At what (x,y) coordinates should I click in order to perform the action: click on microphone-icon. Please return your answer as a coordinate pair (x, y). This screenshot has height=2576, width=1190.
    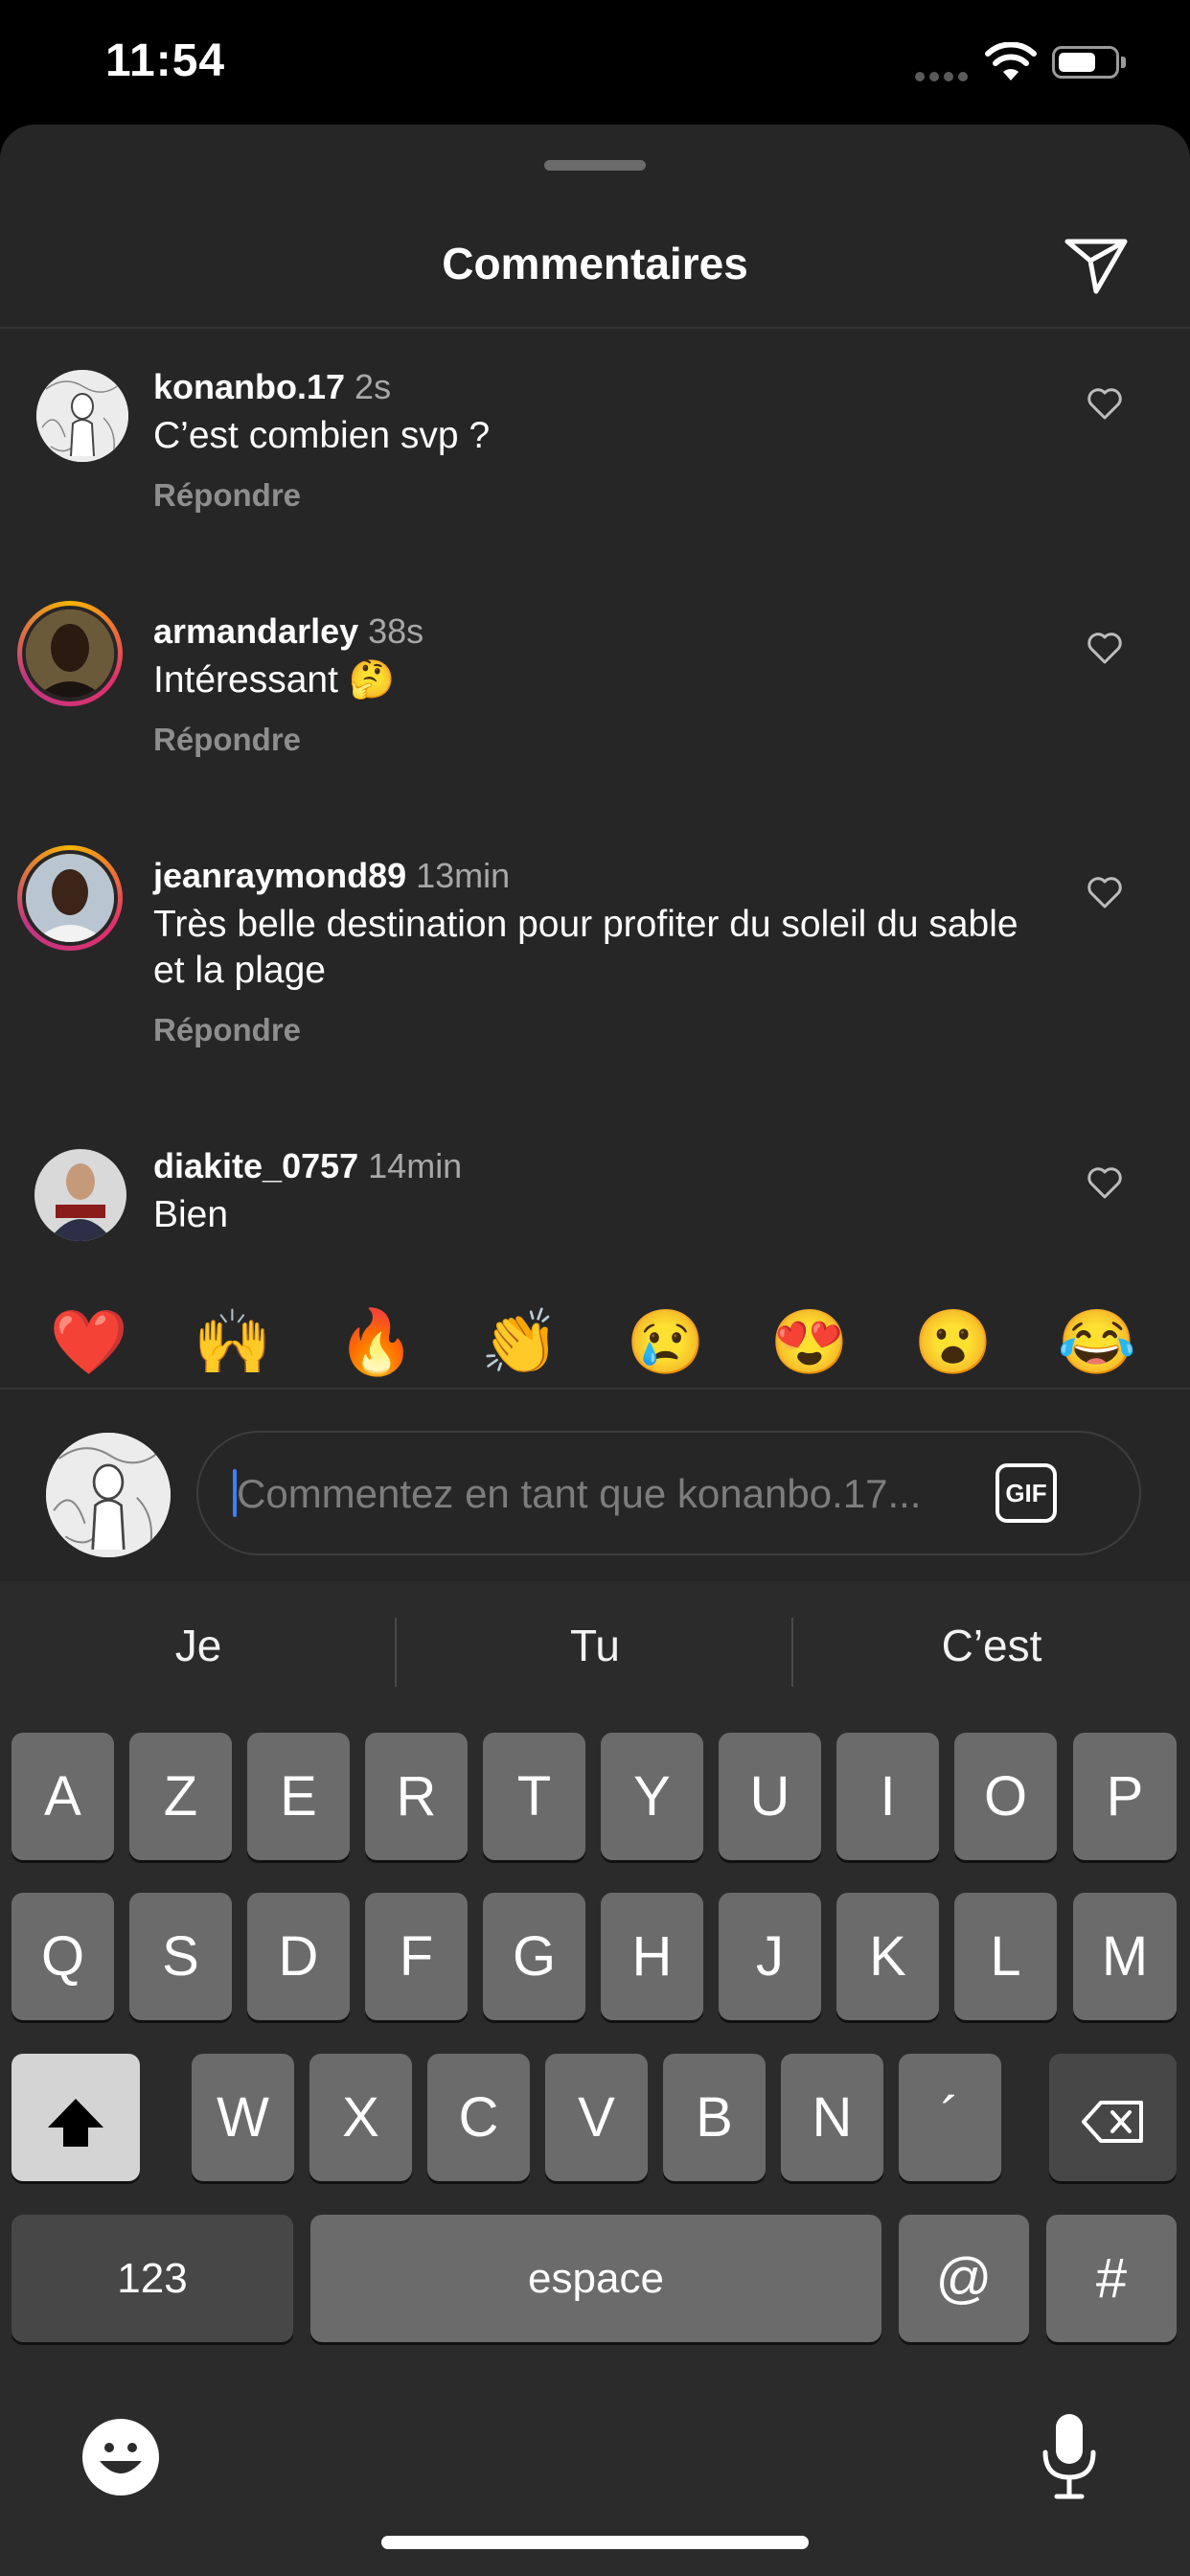
    Looking at the image, I should click on (1070, 2456).